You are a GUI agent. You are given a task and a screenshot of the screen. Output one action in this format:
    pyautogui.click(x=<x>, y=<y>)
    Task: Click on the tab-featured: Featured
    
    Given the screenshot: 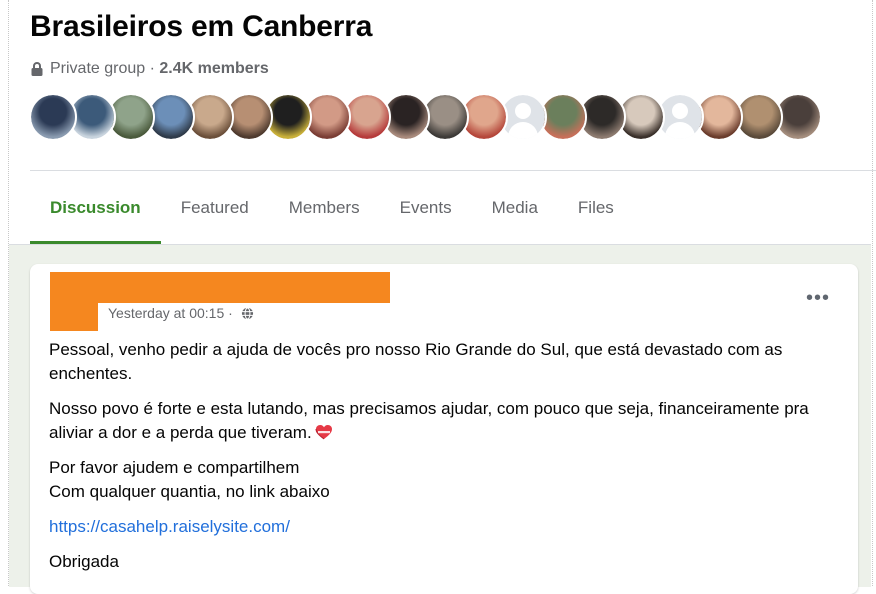 What is the action you would take?
    pyautogui.click(x=215, y=207)
    